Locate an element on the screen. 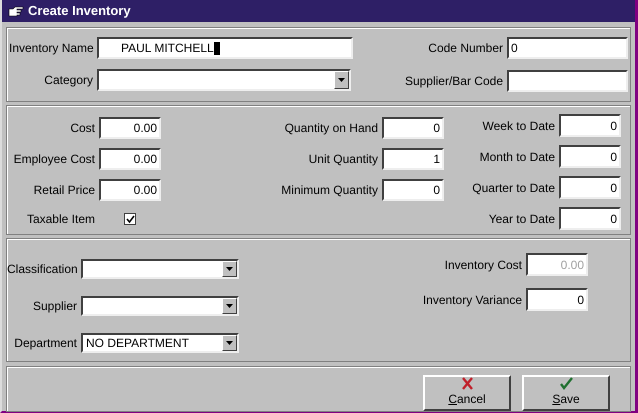 This screenshot has width=638, height=413. input-field is located at coordinates (567, 81).